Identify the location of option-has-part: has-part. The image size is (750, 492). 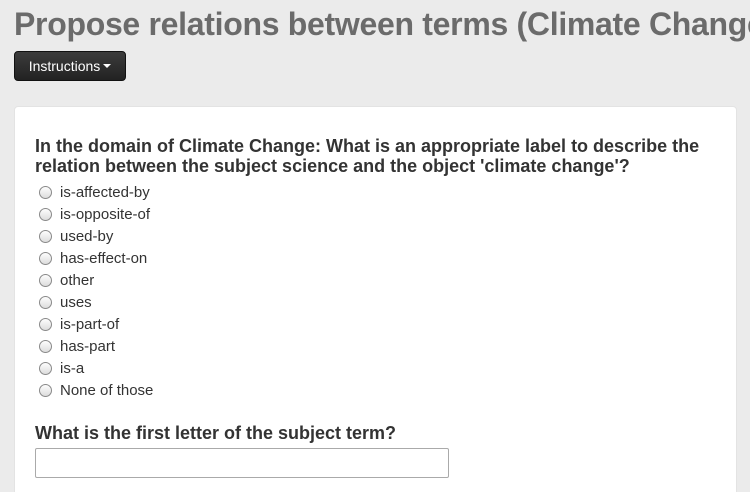
(96, 346).